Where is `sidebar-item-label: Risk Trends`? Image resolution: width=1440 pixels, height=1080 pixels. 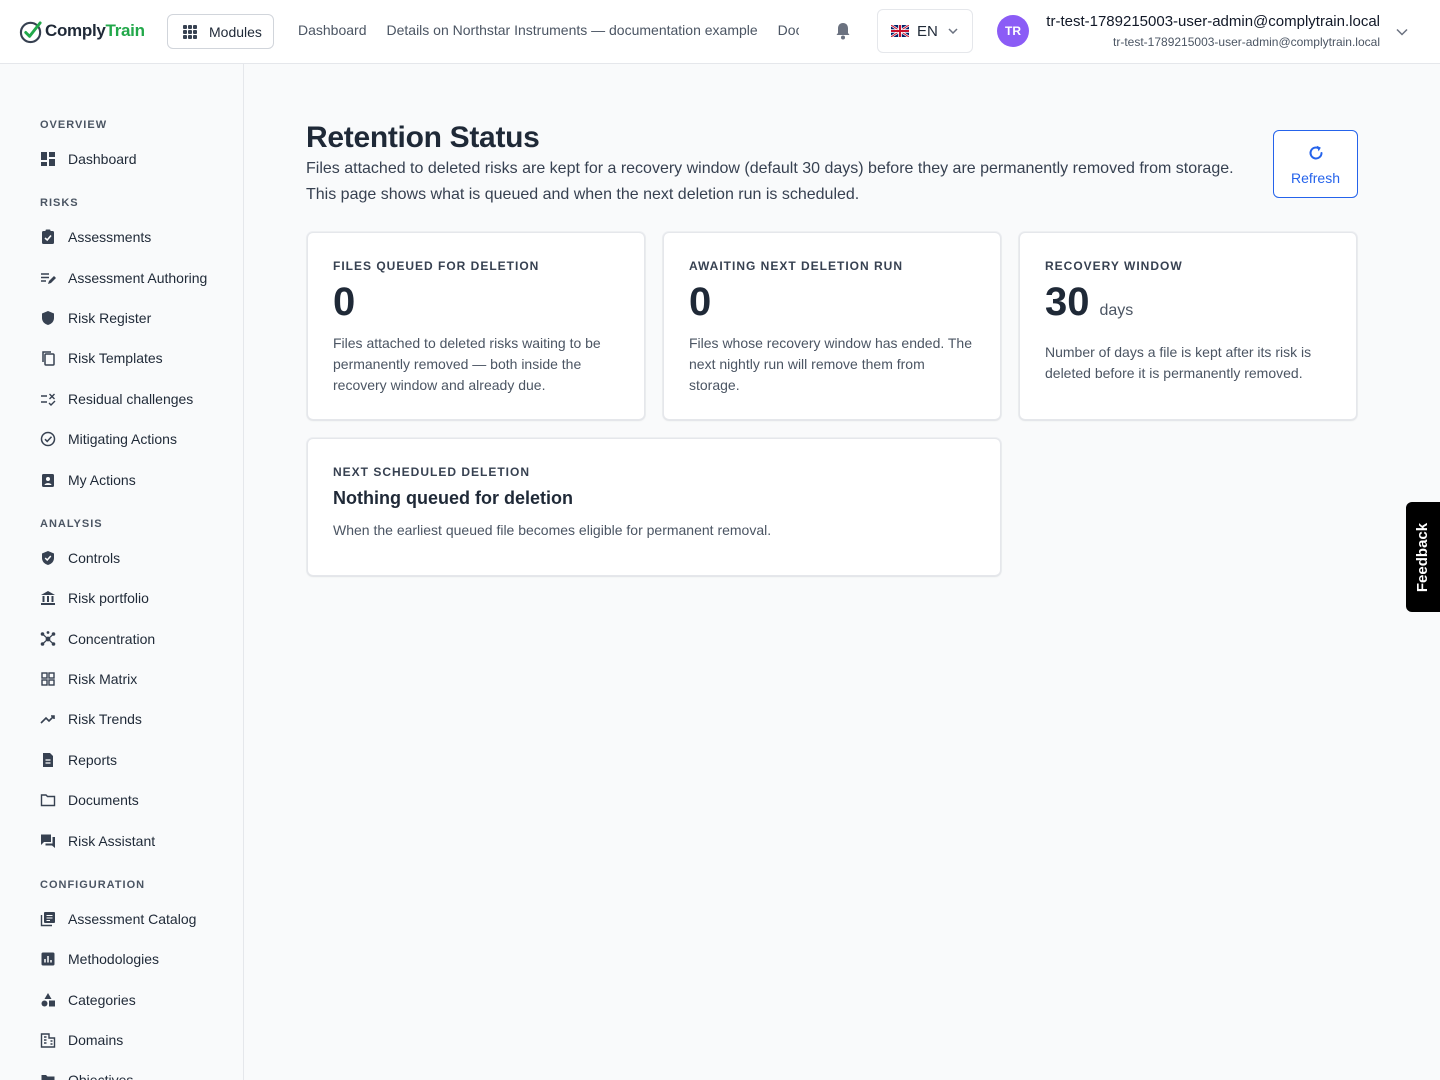
sidebar-item-label: Risk Trends is located at coordinates (105, 719).